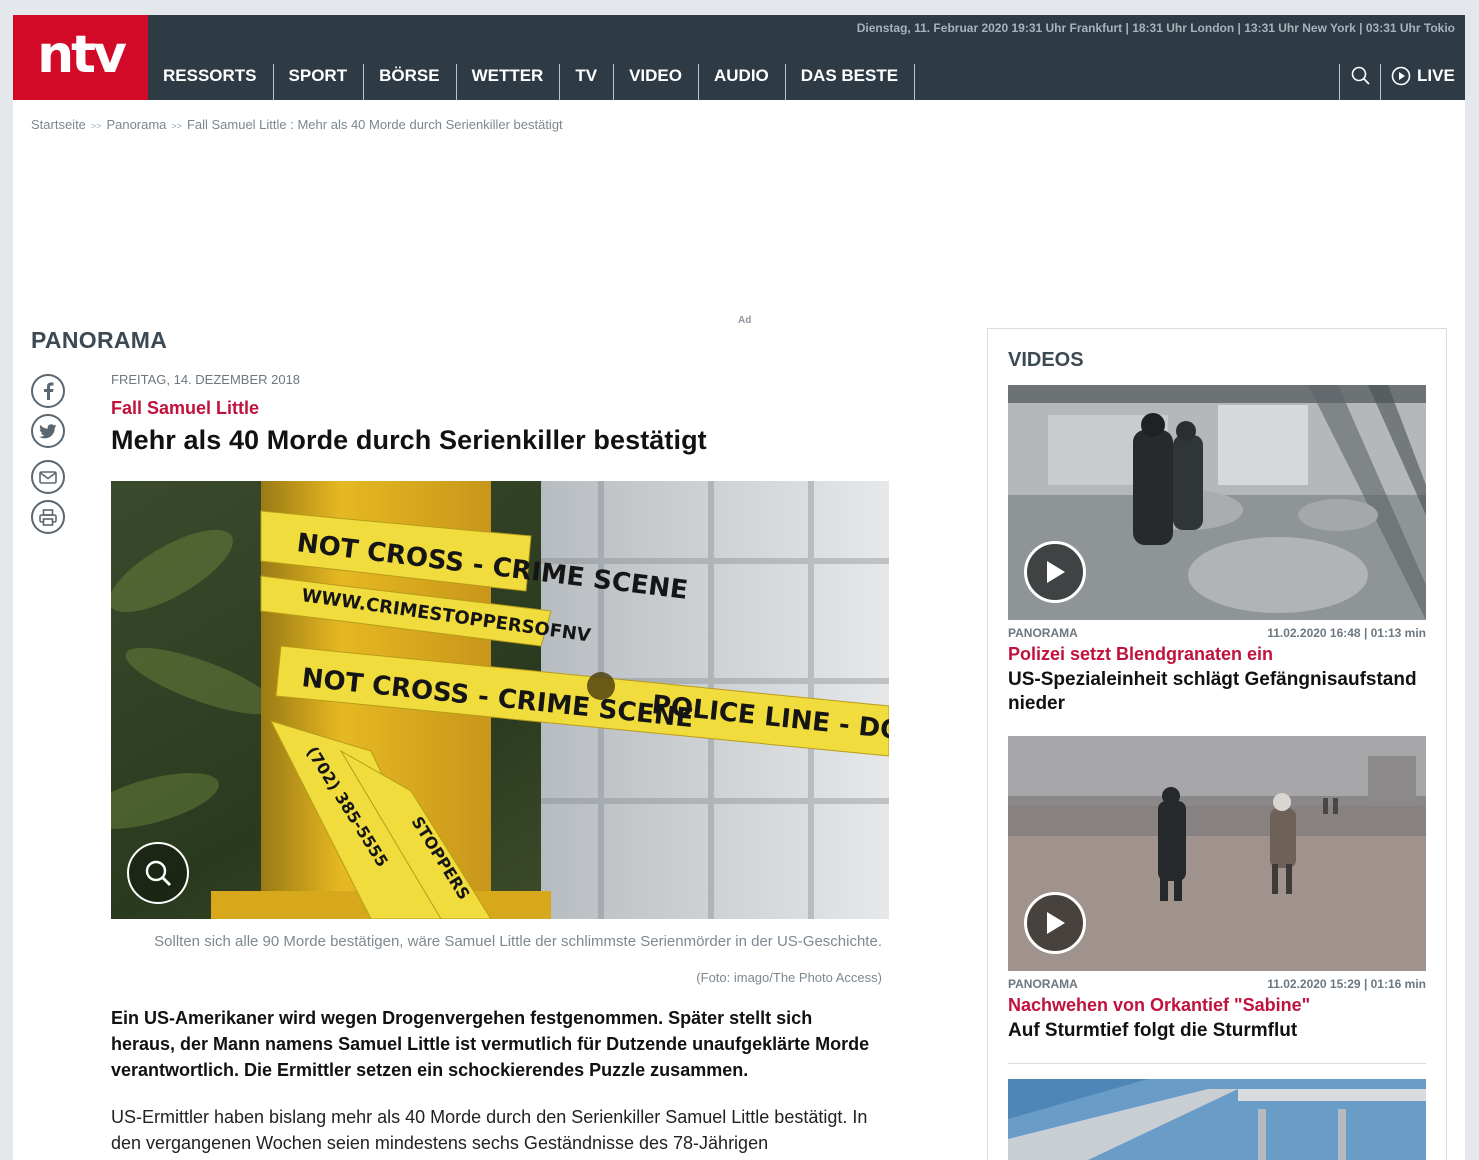 The image size is (1479, 1160). What do you see at coordinates (1217, 654) in the screenshot?
I see `video-kicker: Polizei setzt Blendgranaten ein` at bounding box center [1217, 654].